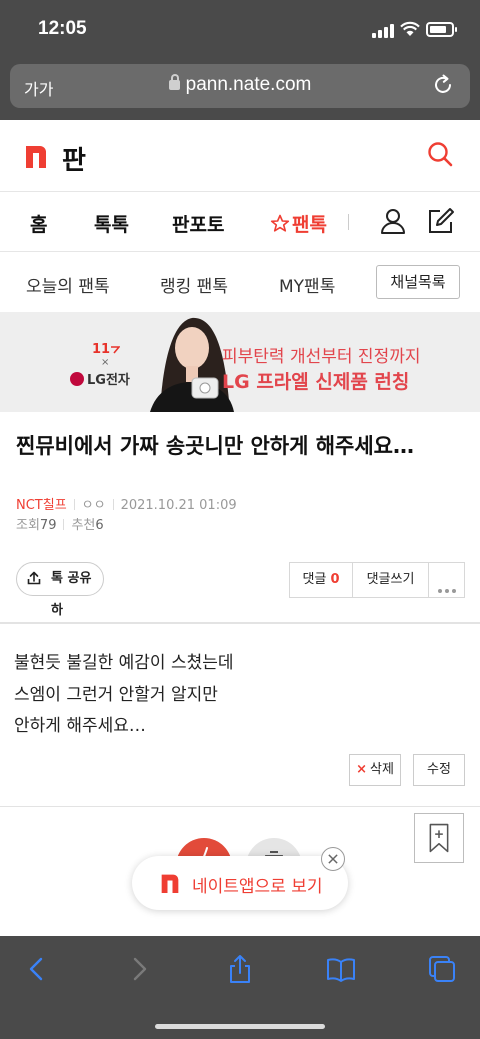  Describe the element at coordinates (440, 154) in the screenshot. I see `search-icon` at that location.